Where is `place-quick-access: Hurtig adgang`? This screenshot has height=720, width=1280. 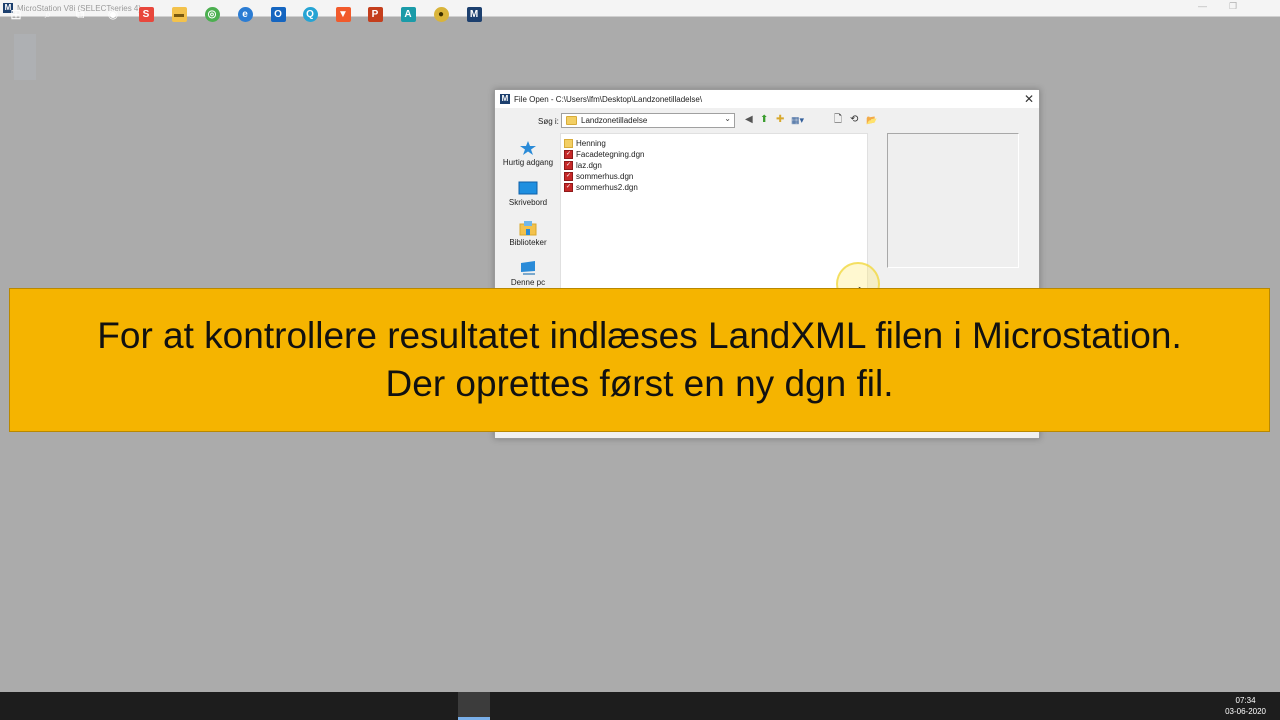 place-quick-access: Hurtig adgang is located at coordinates (528, 153).